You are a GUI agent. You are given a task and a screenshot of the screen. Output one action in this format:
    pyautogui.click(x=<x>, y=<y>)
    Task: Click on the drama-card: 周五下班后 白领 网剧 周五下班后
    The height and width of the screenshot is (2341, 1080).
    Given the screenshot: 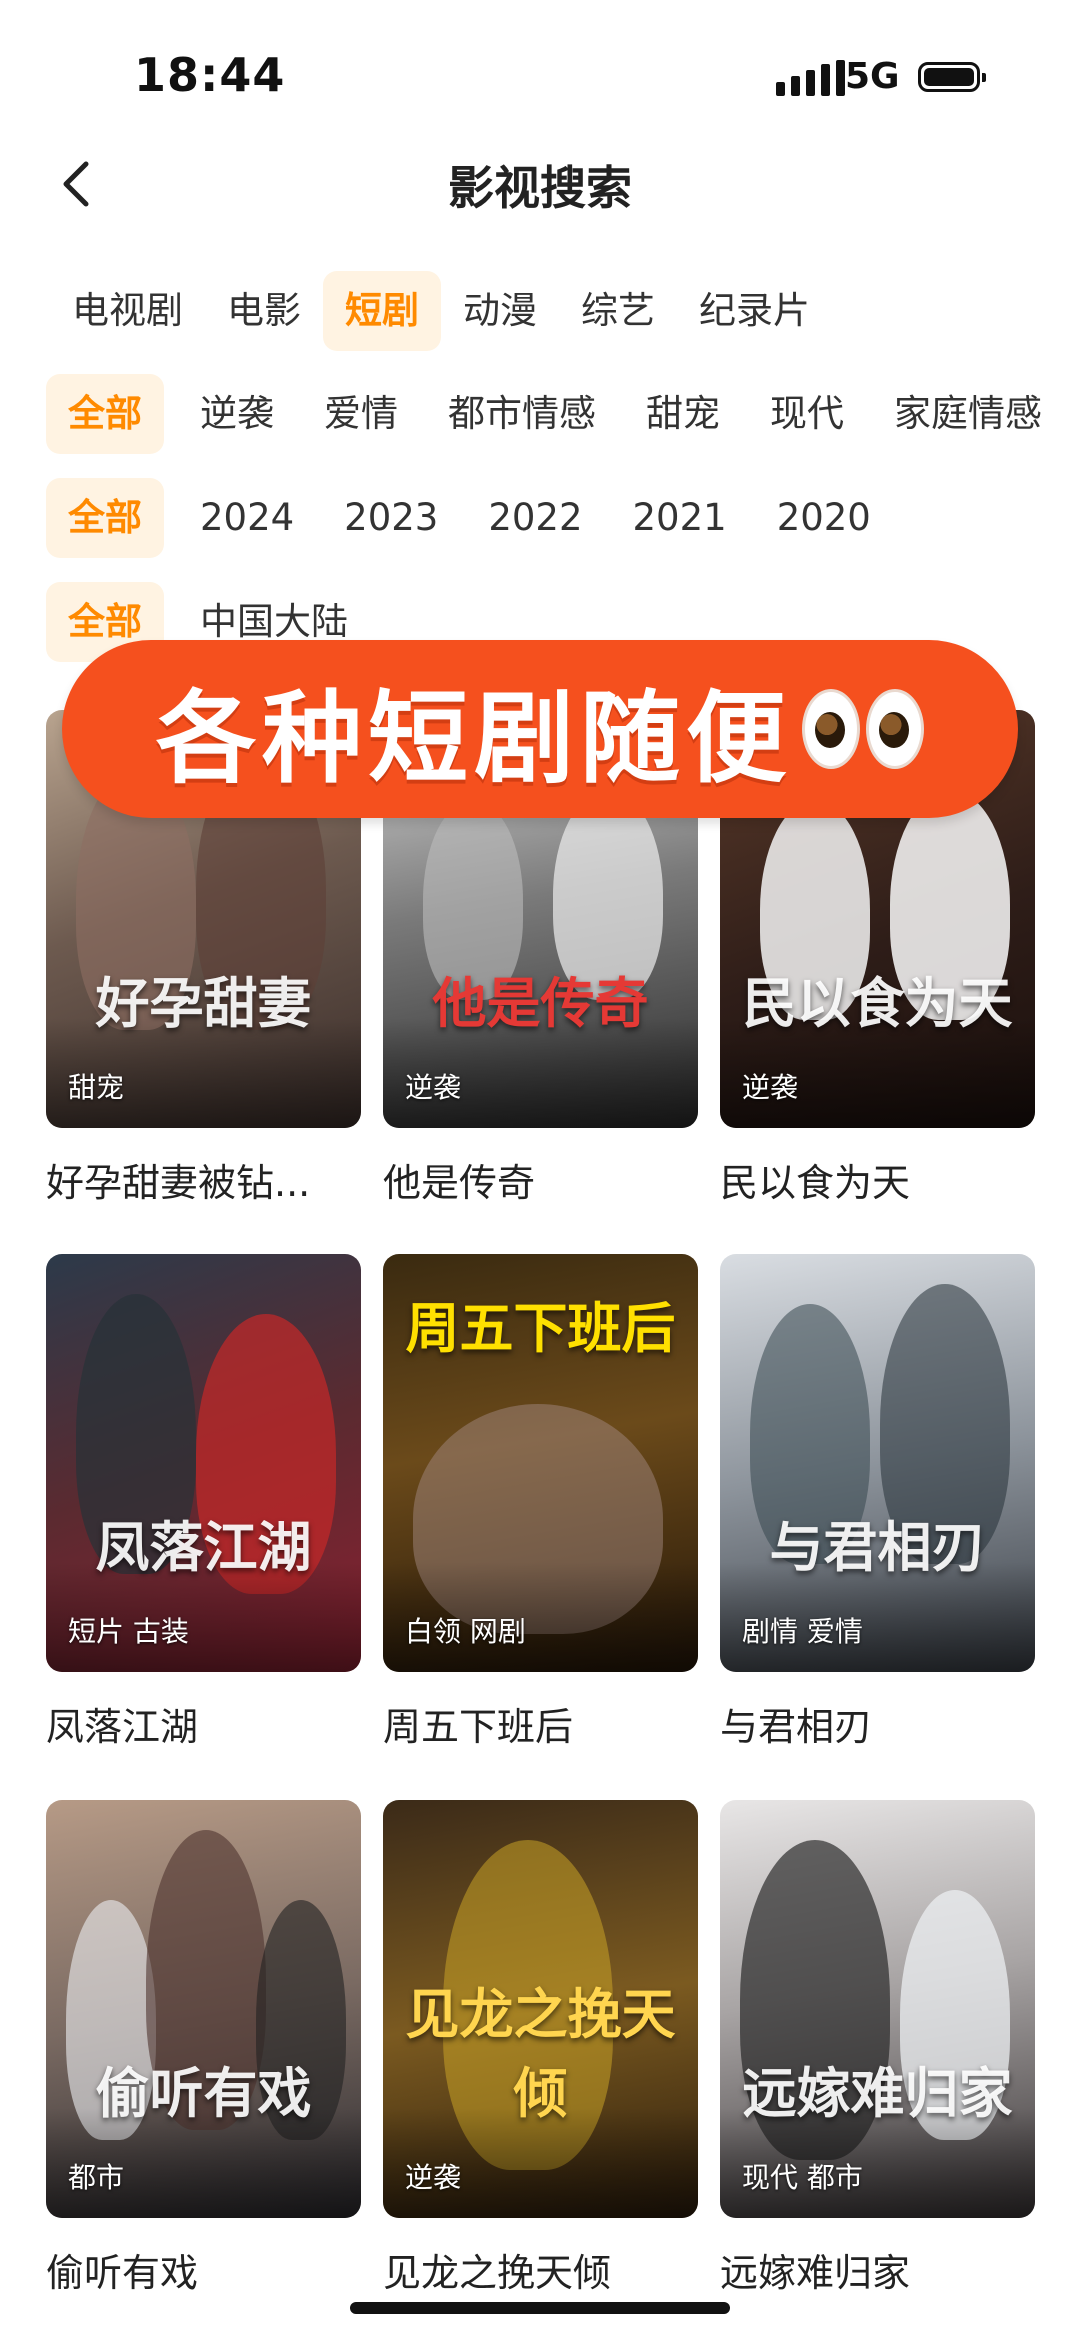 What is the action you would take?
    pyautogui.click(x=540, y=1502)
    